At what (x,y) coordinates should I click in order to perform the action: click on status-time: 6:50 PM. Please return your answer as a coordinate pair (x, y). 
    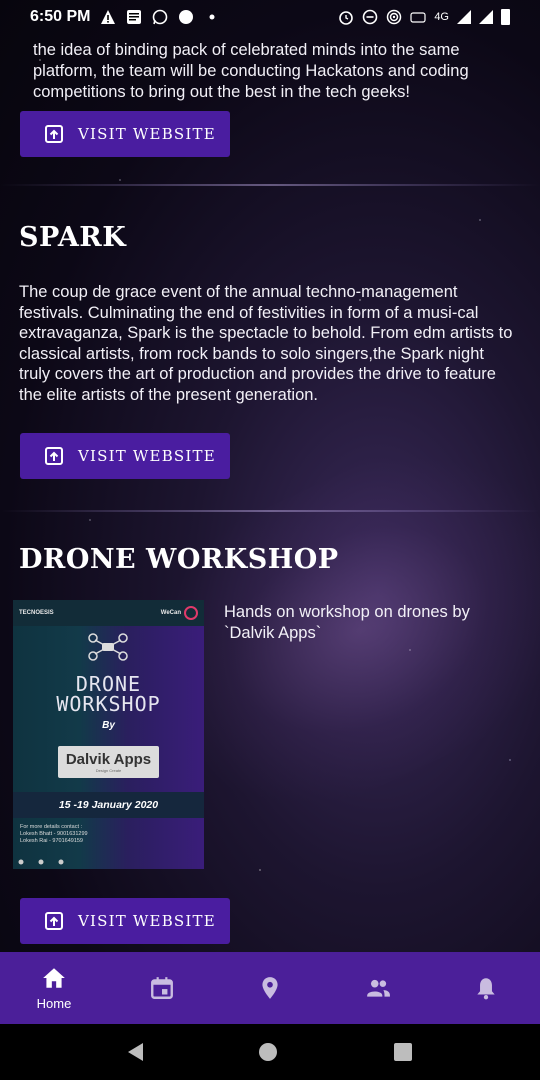
    Looking at the image, I should click on (60, 16).